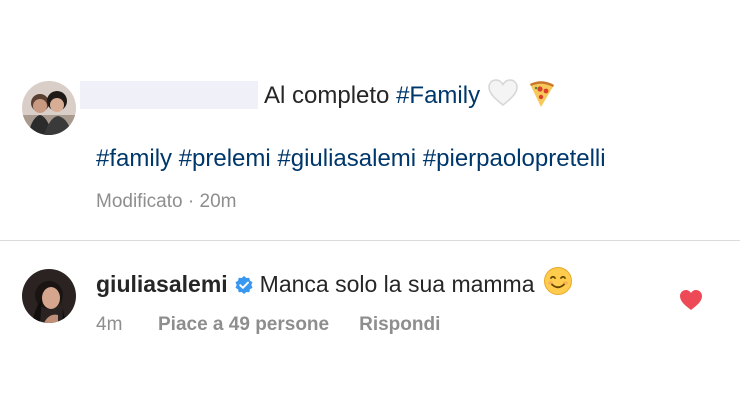 This screenshot has height=416, width=740. What do you see at coordinates (399, 325) in the screenshot?
I see `reply-button: Rispondi` at bounding box center [399, 325].